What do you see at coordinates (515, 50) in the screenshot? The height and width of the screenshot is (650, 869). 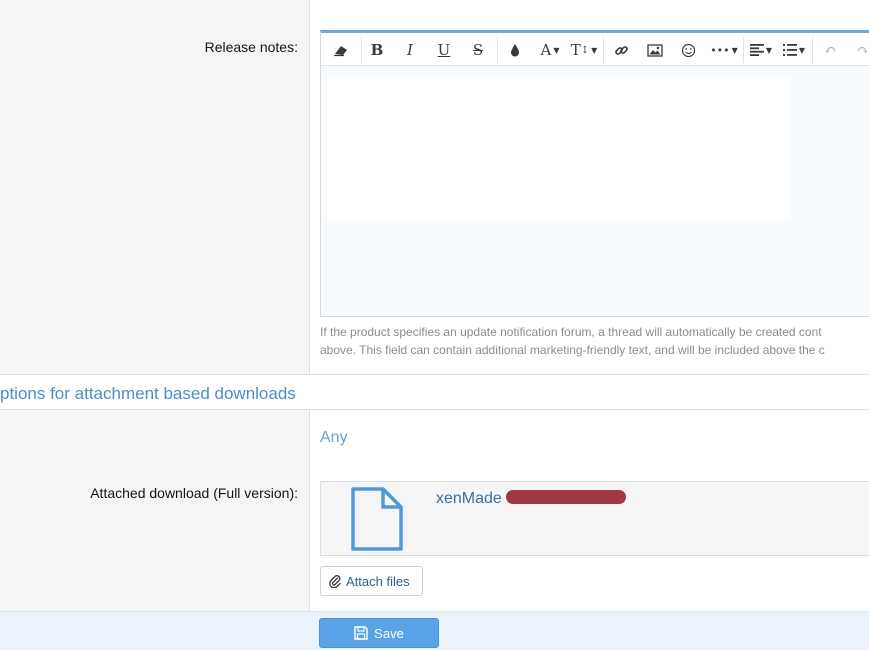 I see `text-color-icon` at bounding box center [515, 50].